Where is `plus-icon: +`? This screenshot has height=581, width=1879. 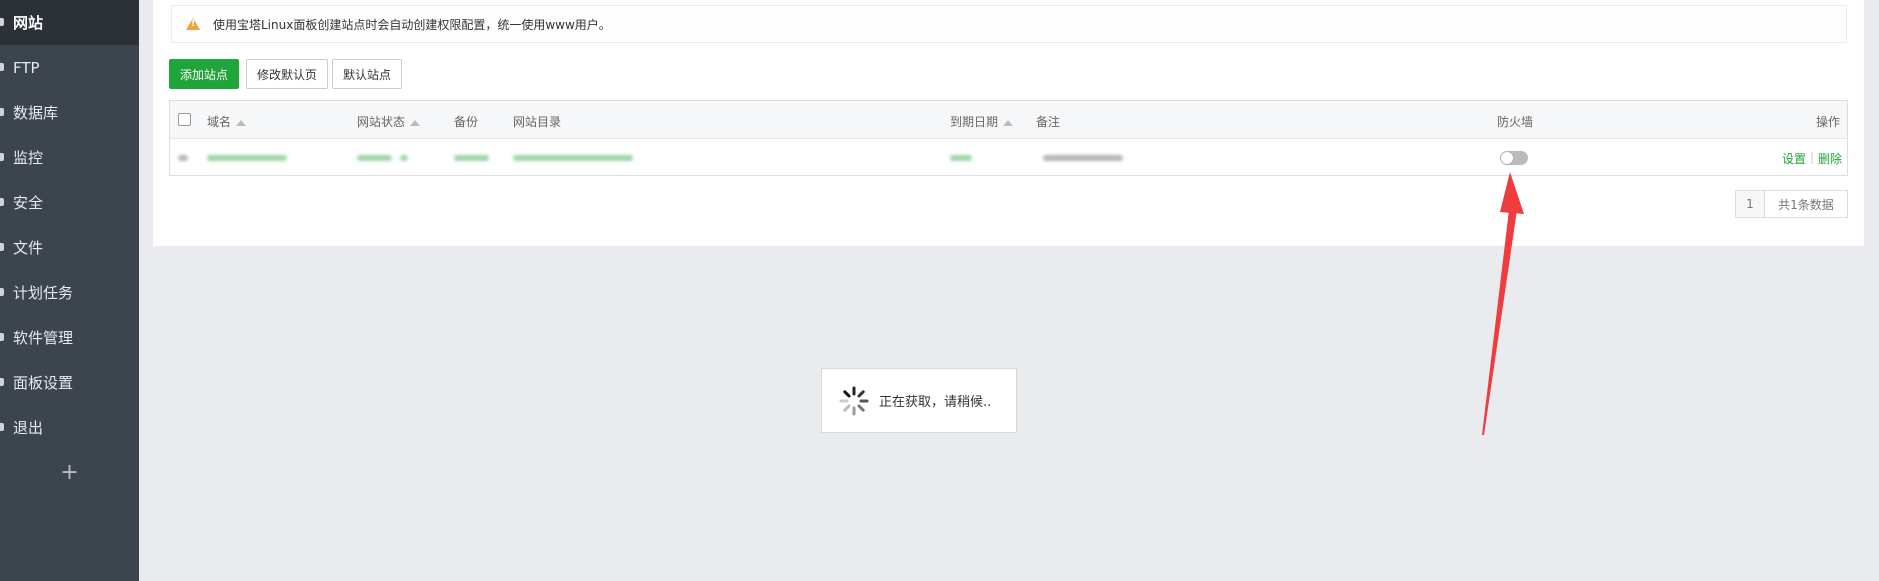 plus-icon: + is located at coordinates (69, 472).